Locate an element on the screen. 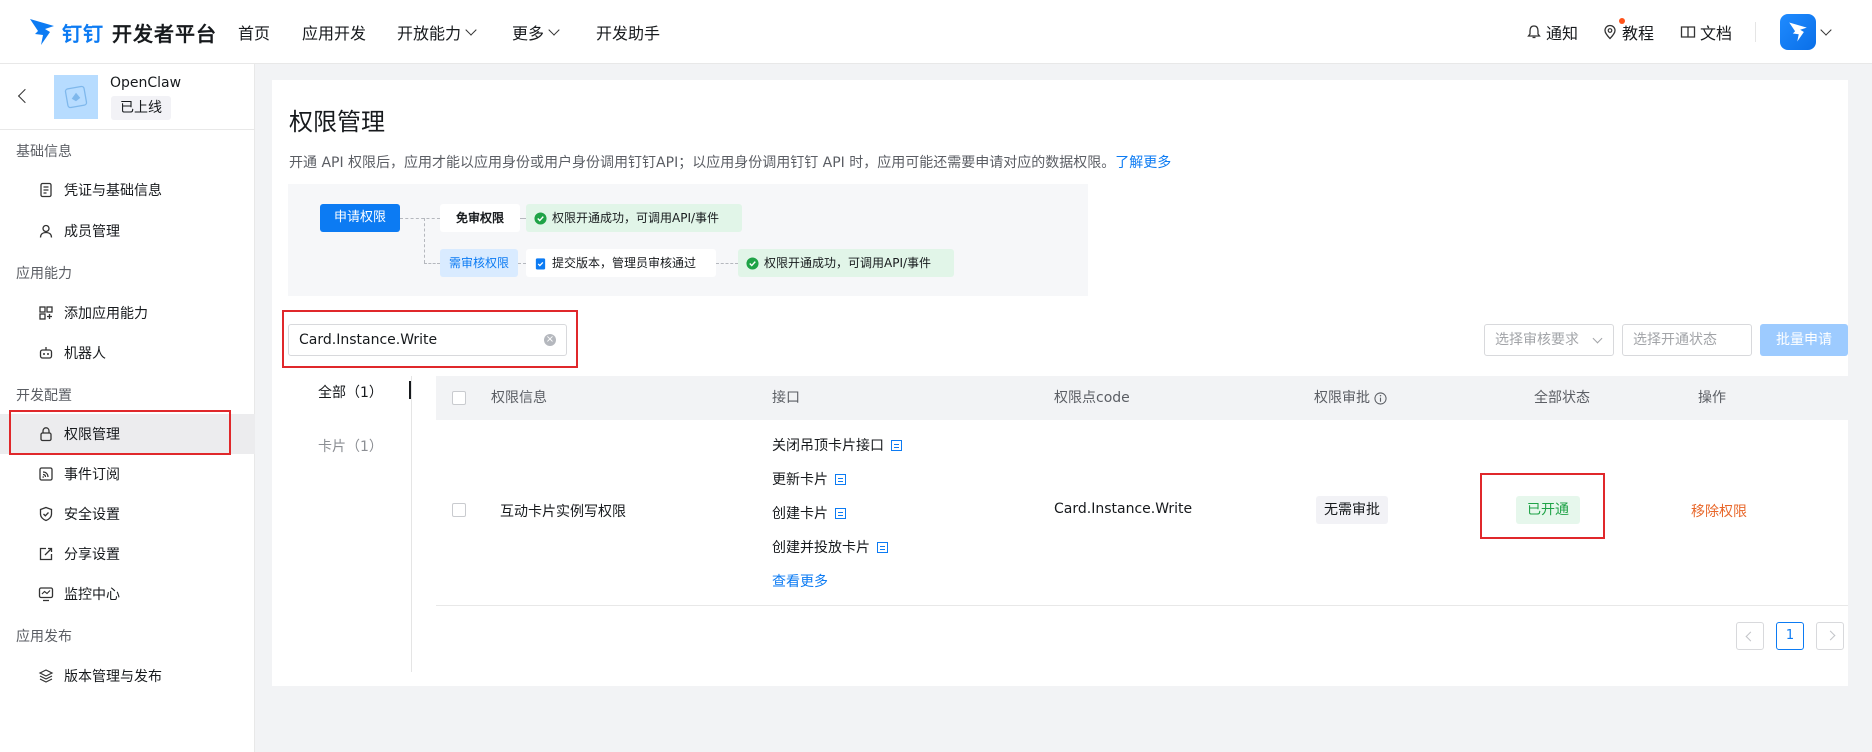  user-icon is located at coordinates (46, 231).